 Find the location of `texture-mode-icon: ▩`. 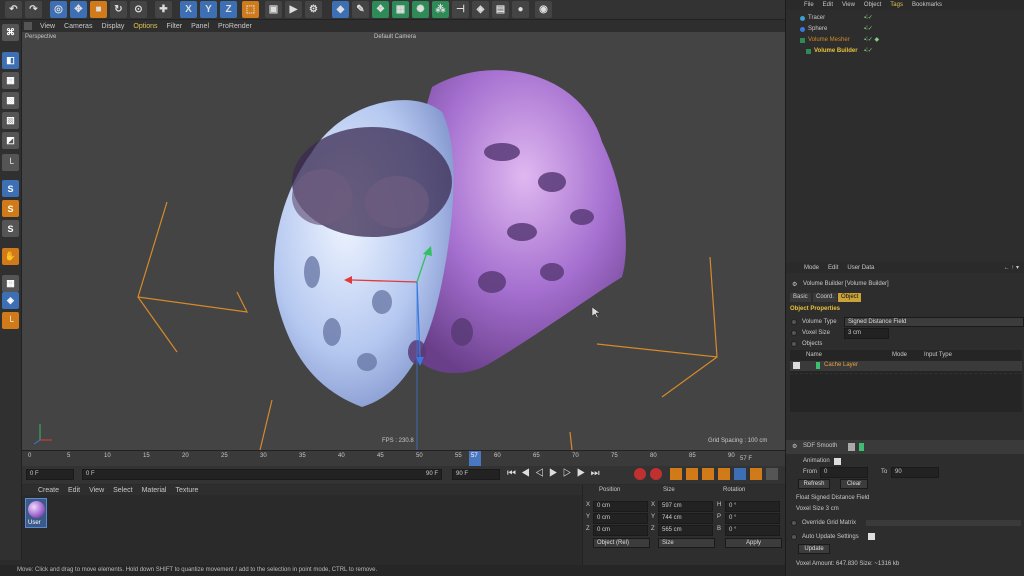

texture-mode-icon: ▩ is located at coordinates (10, 100).